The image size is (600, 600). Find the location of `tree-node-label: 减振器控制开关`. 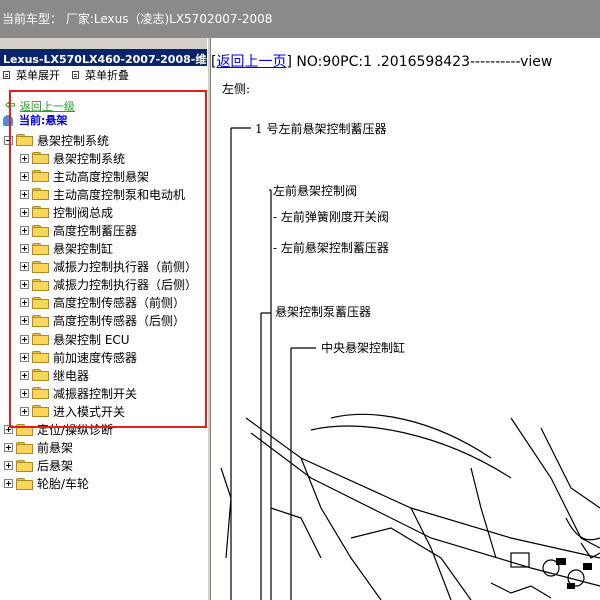

tree-node-label: 减振器控制开关 is located at coordinates (95, 393).